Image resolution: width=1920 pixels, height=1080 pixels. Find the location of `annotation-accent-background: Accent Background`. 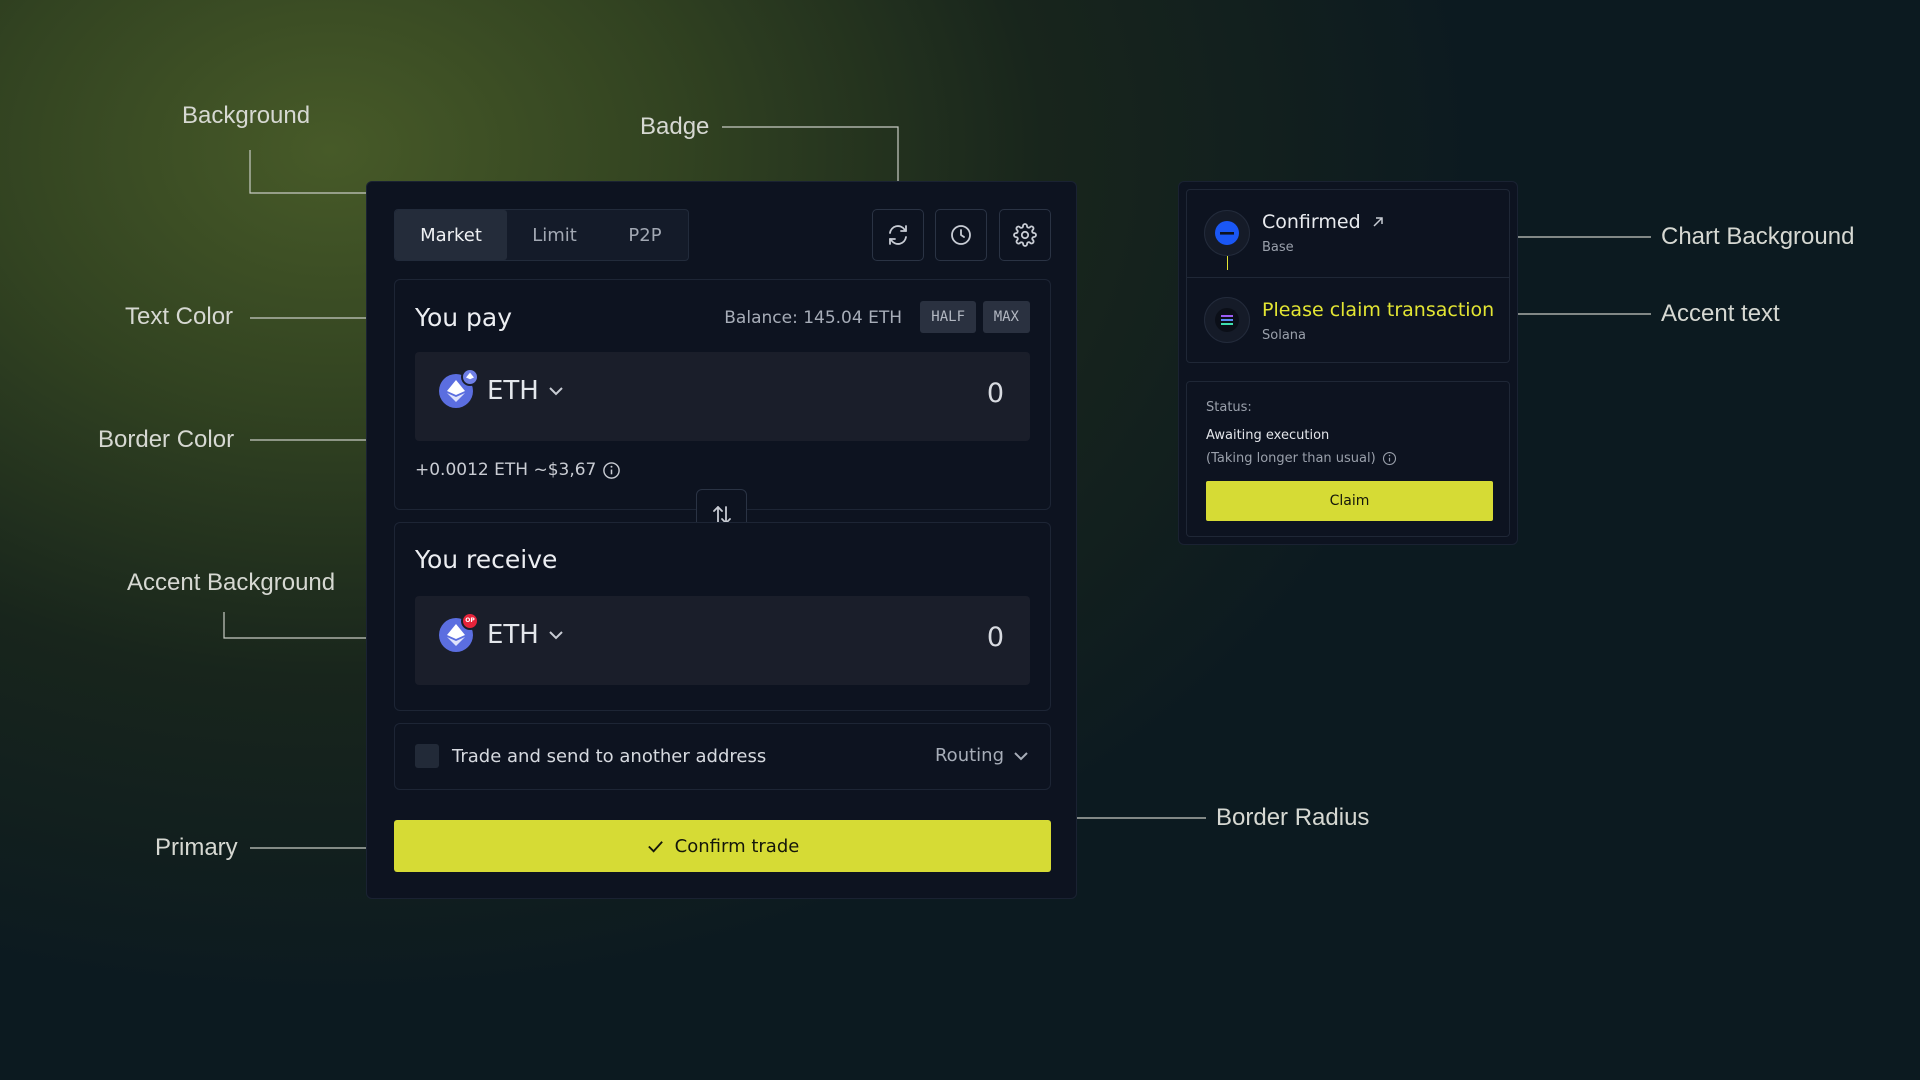

annotation-accent-background: Accent Background is located at coordinates (231, 582).